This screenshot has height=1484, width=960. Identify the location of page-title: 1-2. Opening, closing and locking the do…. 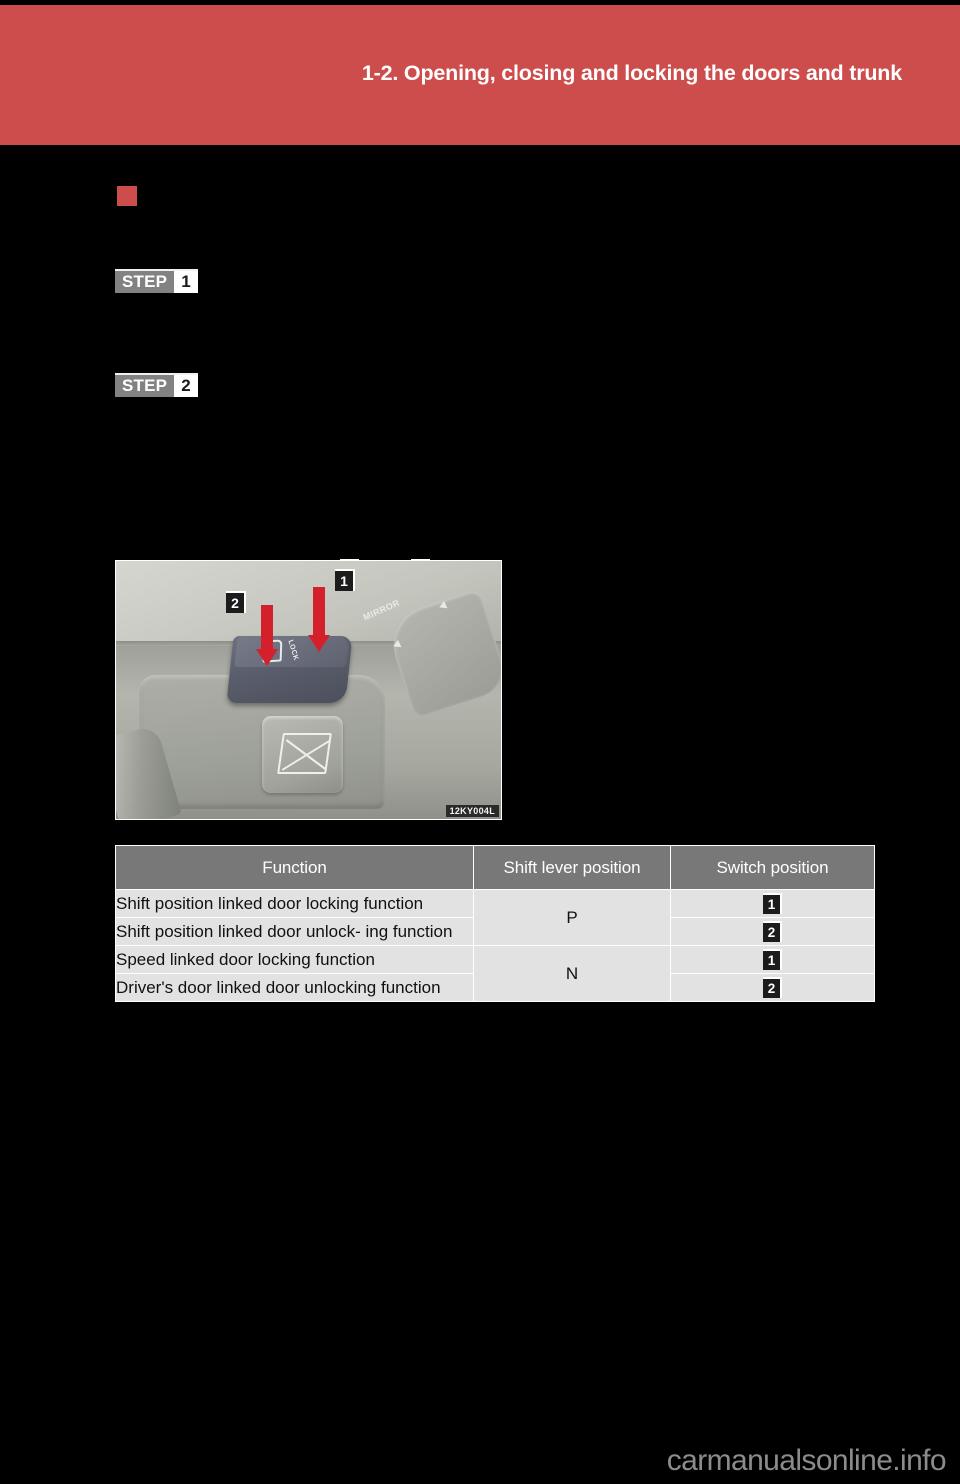
(631, 73).